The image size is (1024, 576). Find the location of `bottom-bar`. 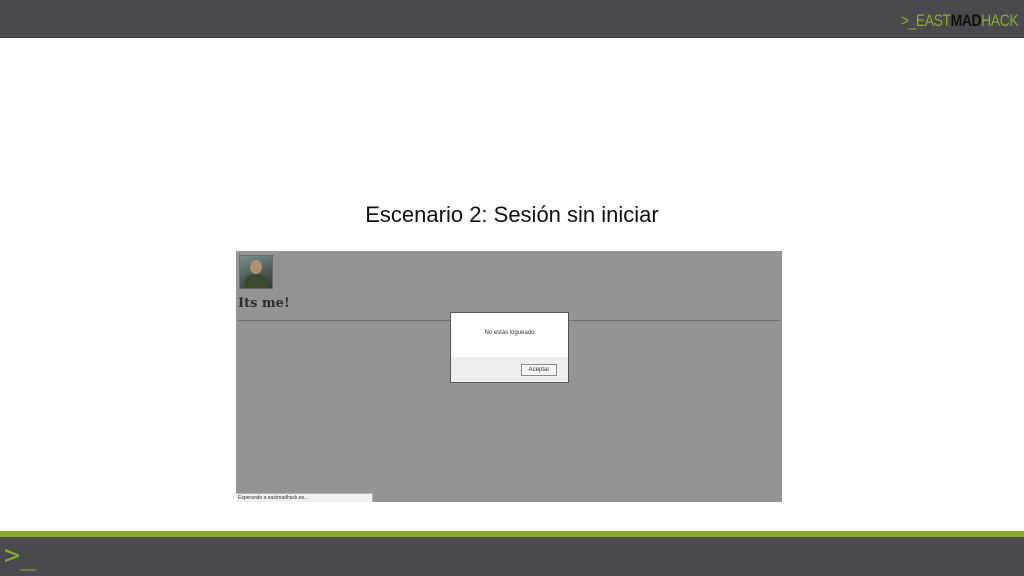

bottom-bar is located at coordinates (512, 556).